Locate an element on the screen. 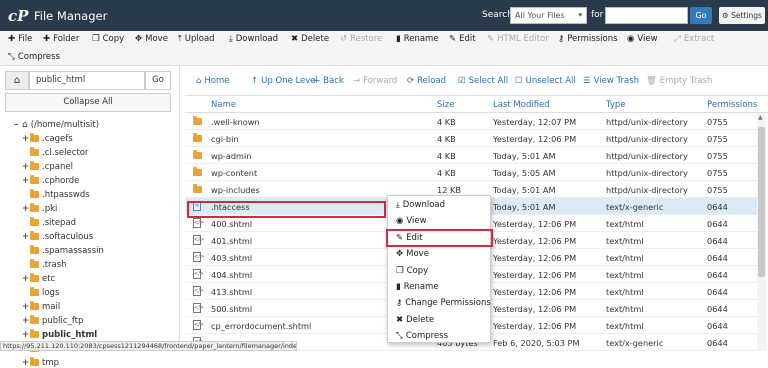  file-list-scrollbar: ▲ is located at coordinates (761, 232).